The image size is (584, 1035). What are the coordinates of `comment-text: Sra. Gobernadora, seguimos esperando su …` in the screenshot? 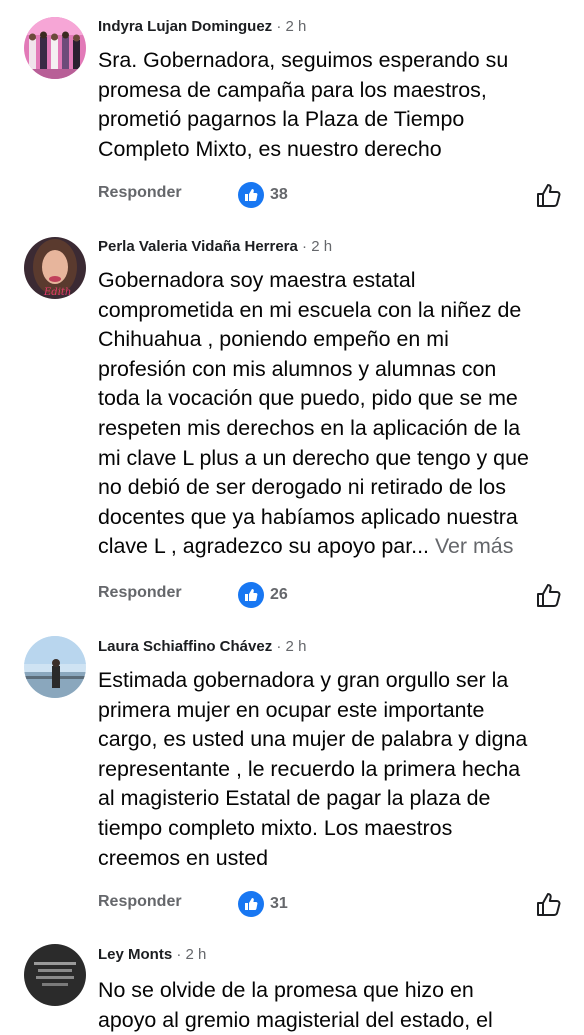 It's located at (303, 104).